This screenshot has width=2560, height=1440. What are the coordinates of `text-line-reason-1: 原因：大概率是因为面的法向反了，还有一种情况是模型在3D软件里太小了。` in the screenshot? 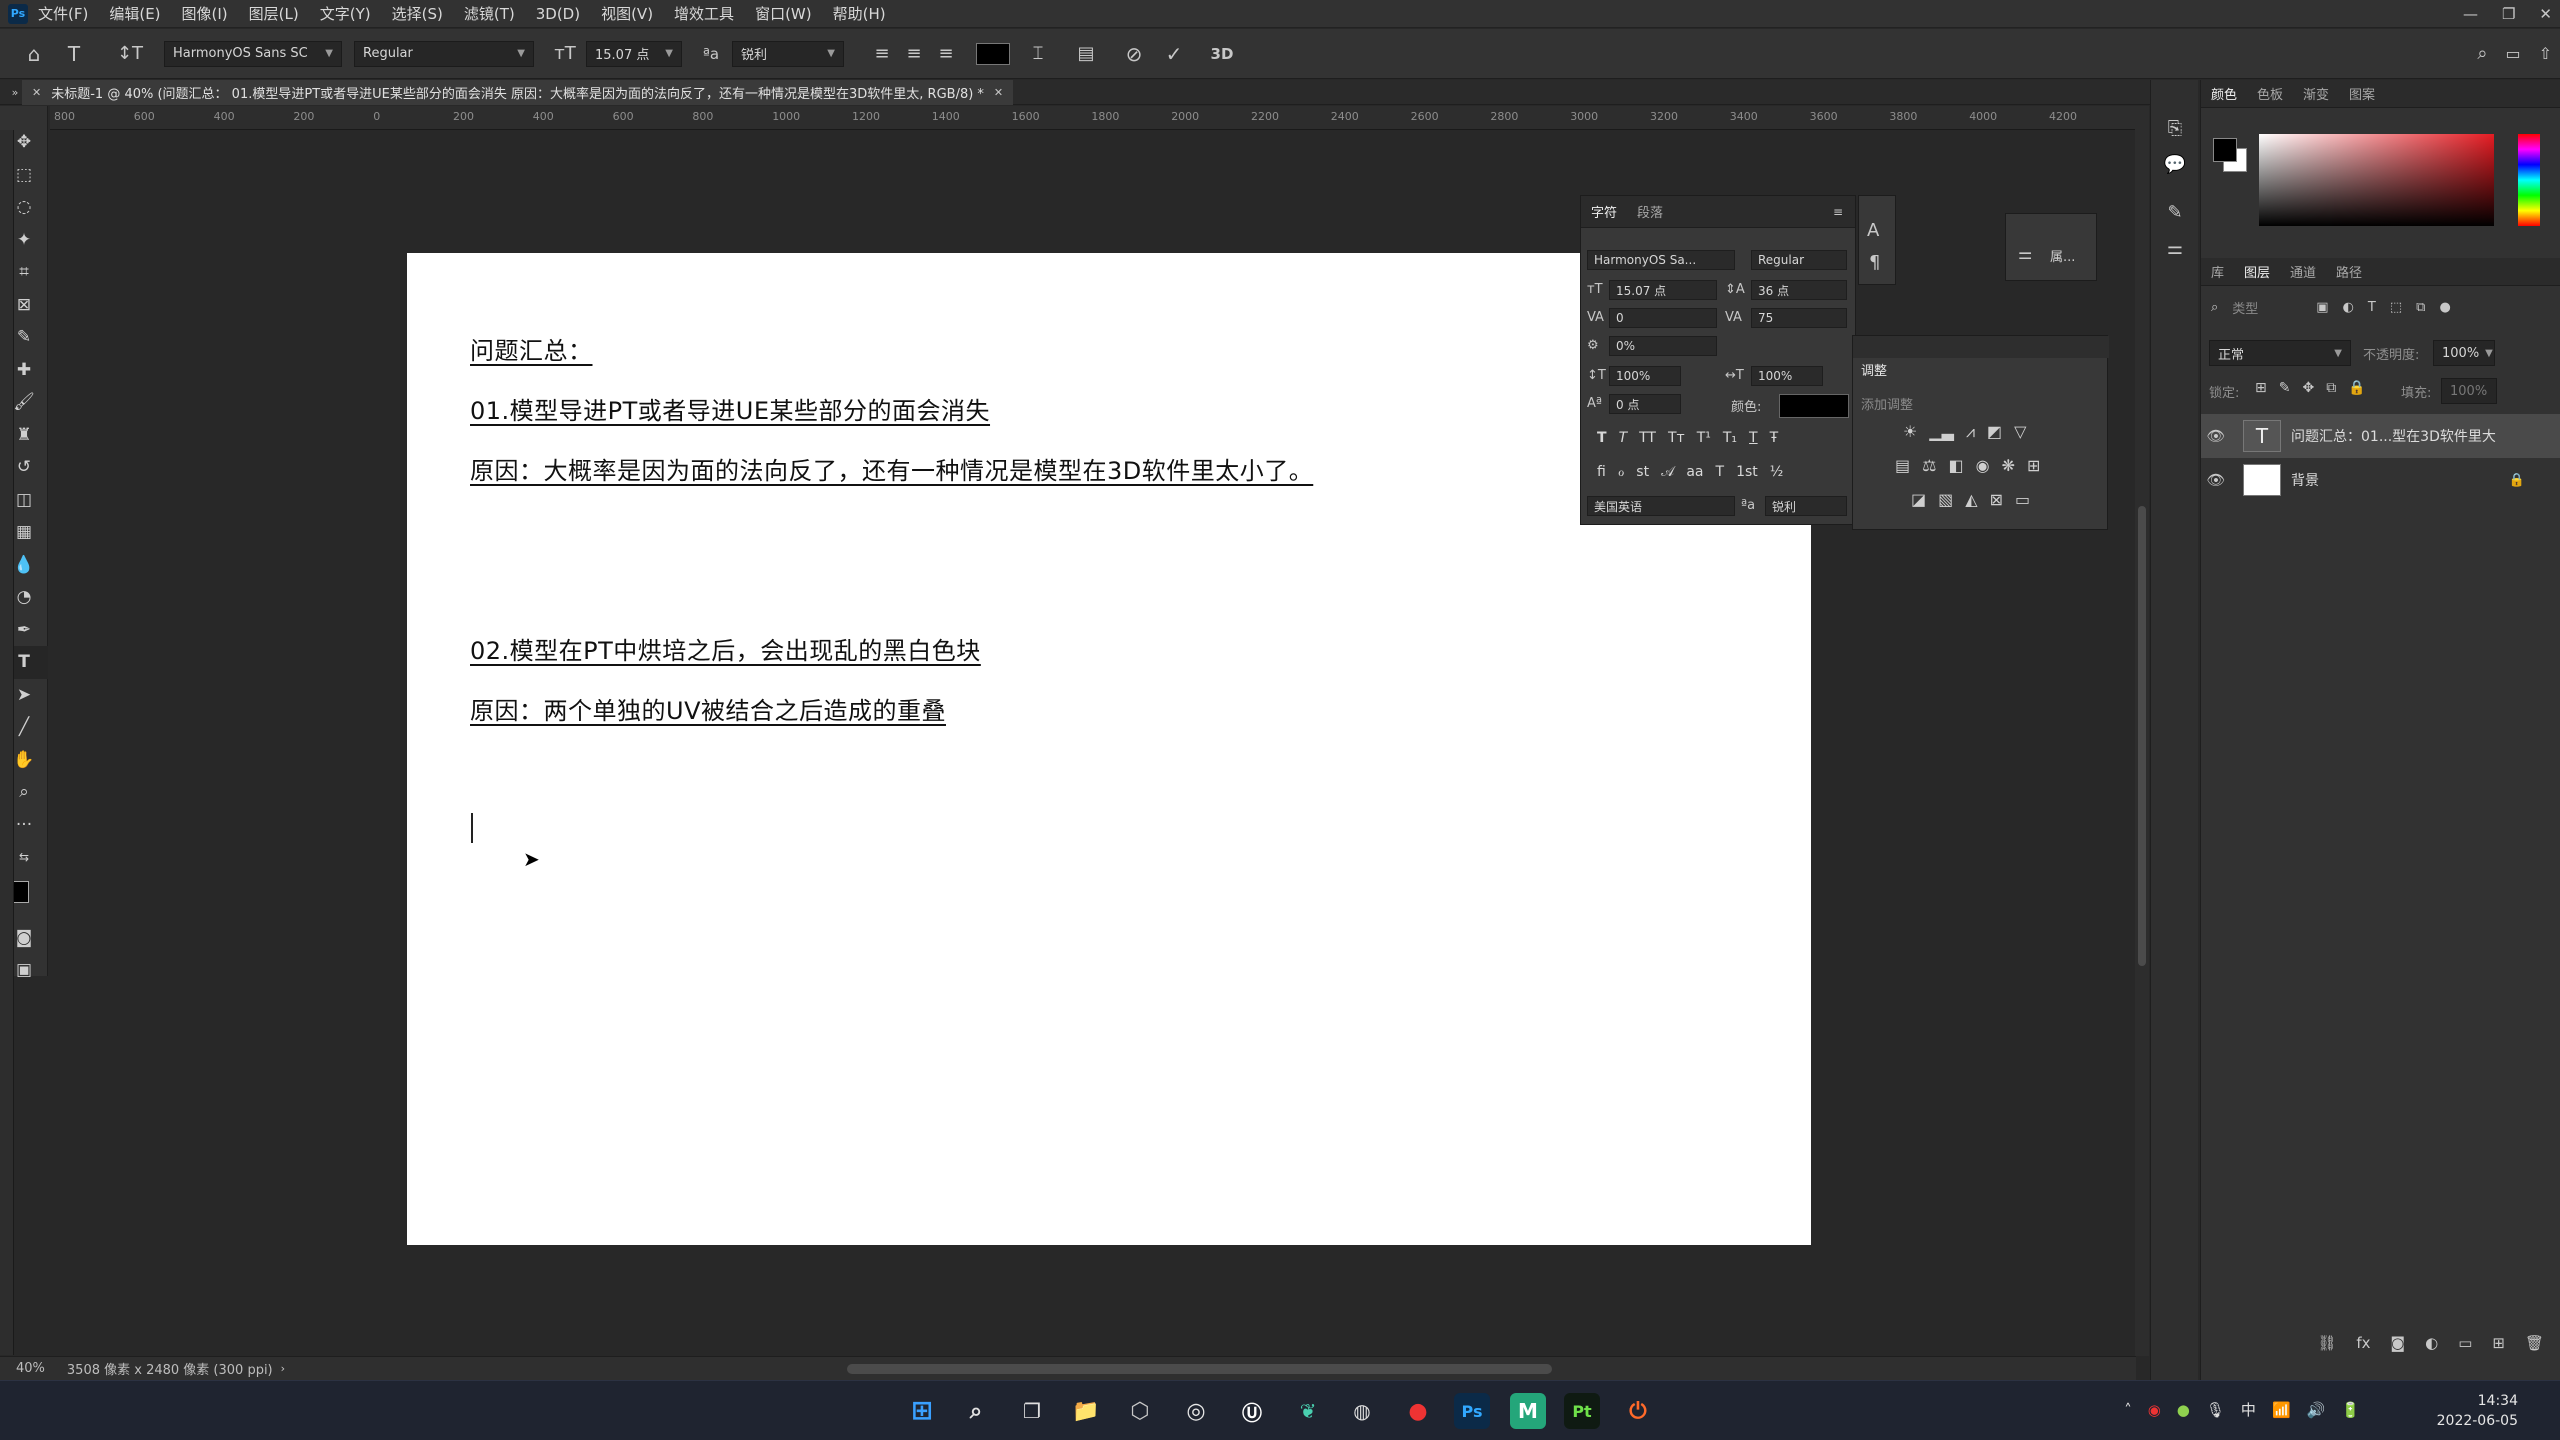 It's located at (891, 468).